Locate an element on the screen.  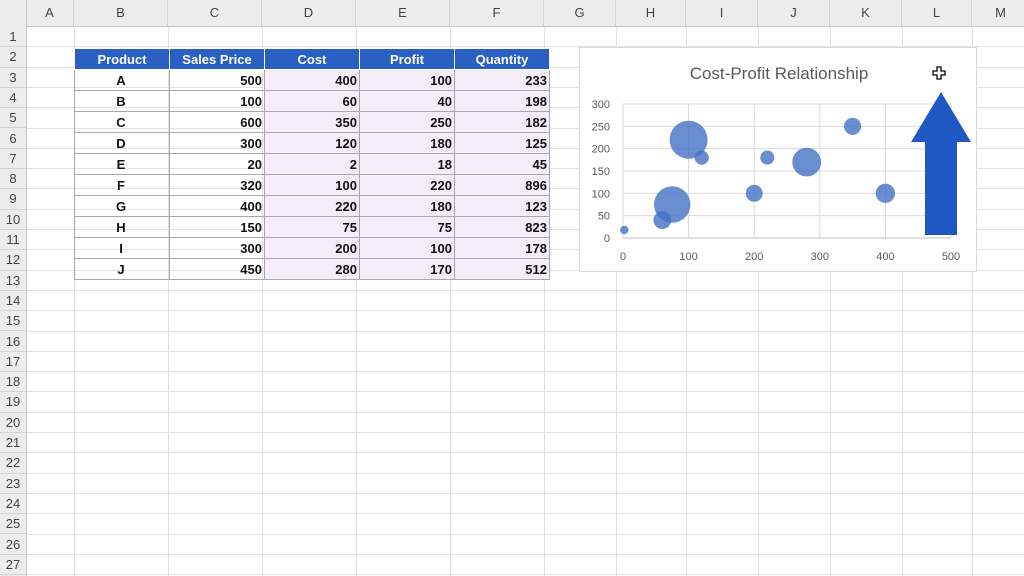
profit-cell: 250 is located at coordinates (407, 122).